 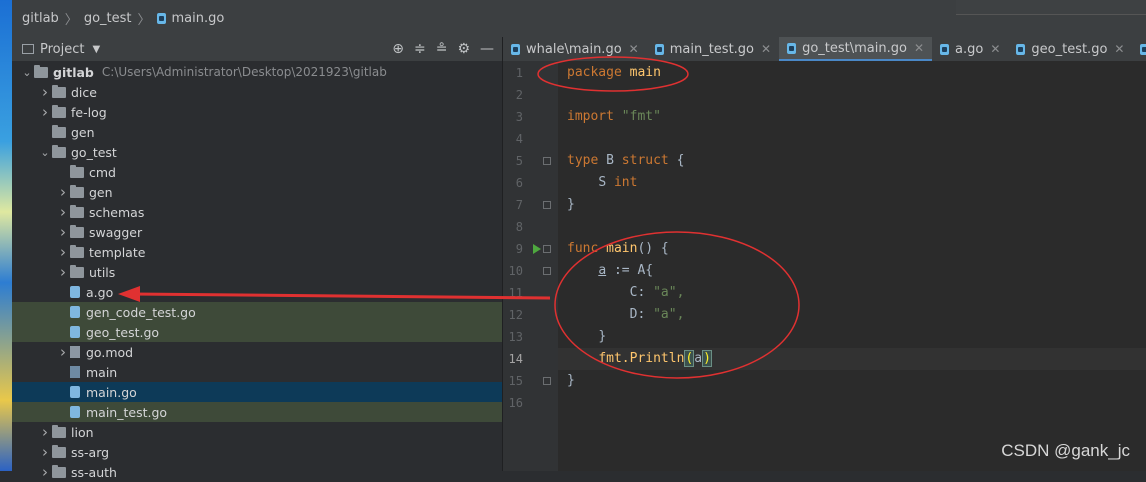 What do you see at coordinates (257, 332) in the screenshot?
I see `tree-item-geo-test-go: geo_test.go` at bounding box center [257, 332].